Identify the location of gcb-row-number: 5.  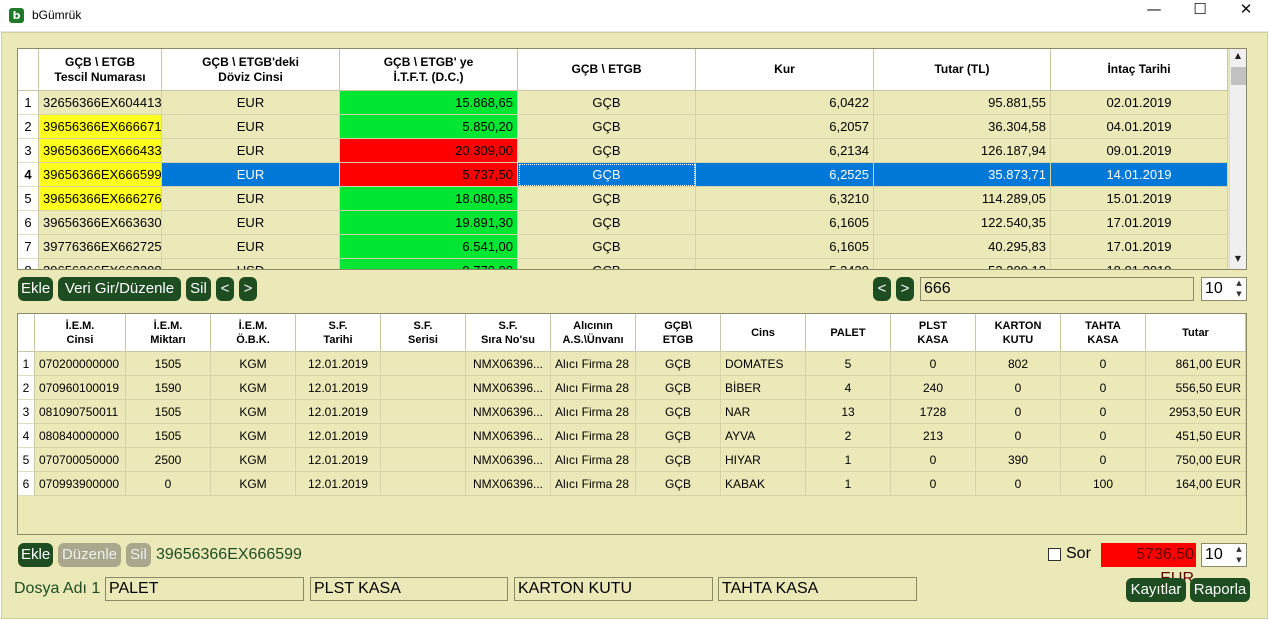
(28, 199).